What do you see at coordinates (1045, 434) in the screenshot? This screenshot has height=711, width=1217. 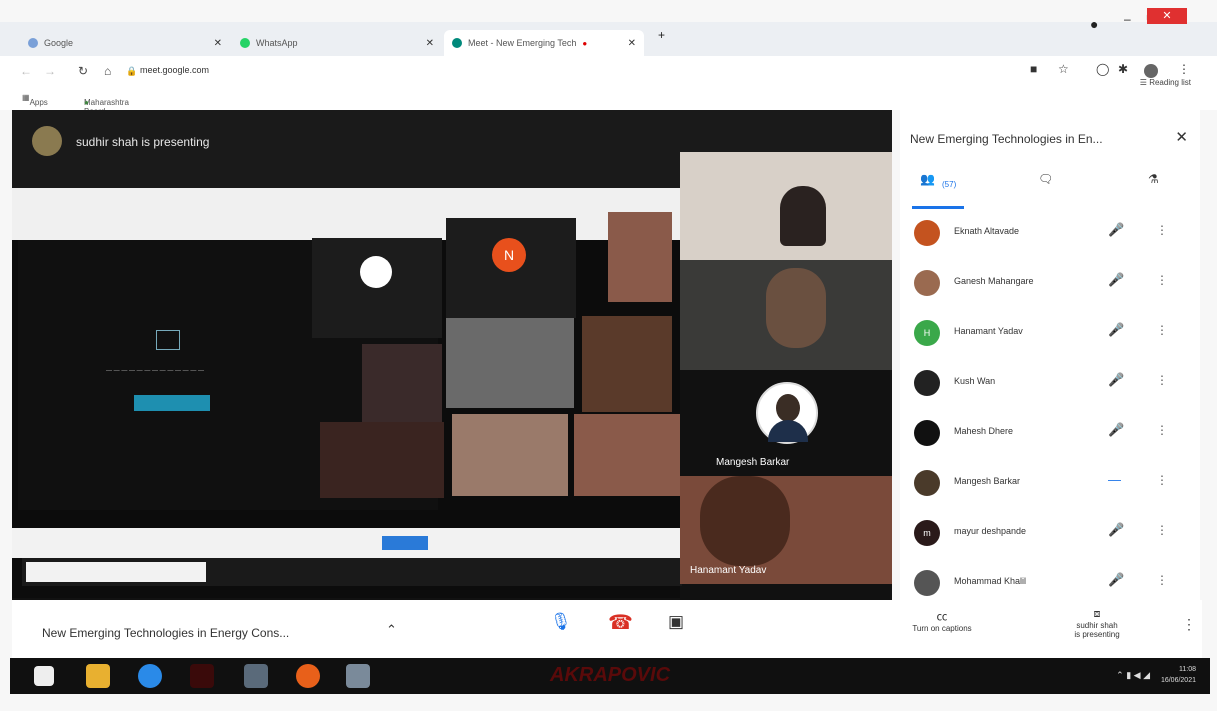 I see `participant-row: Mahesh Dhere 🎤 ⋮` at bounding box center [1045, 434].